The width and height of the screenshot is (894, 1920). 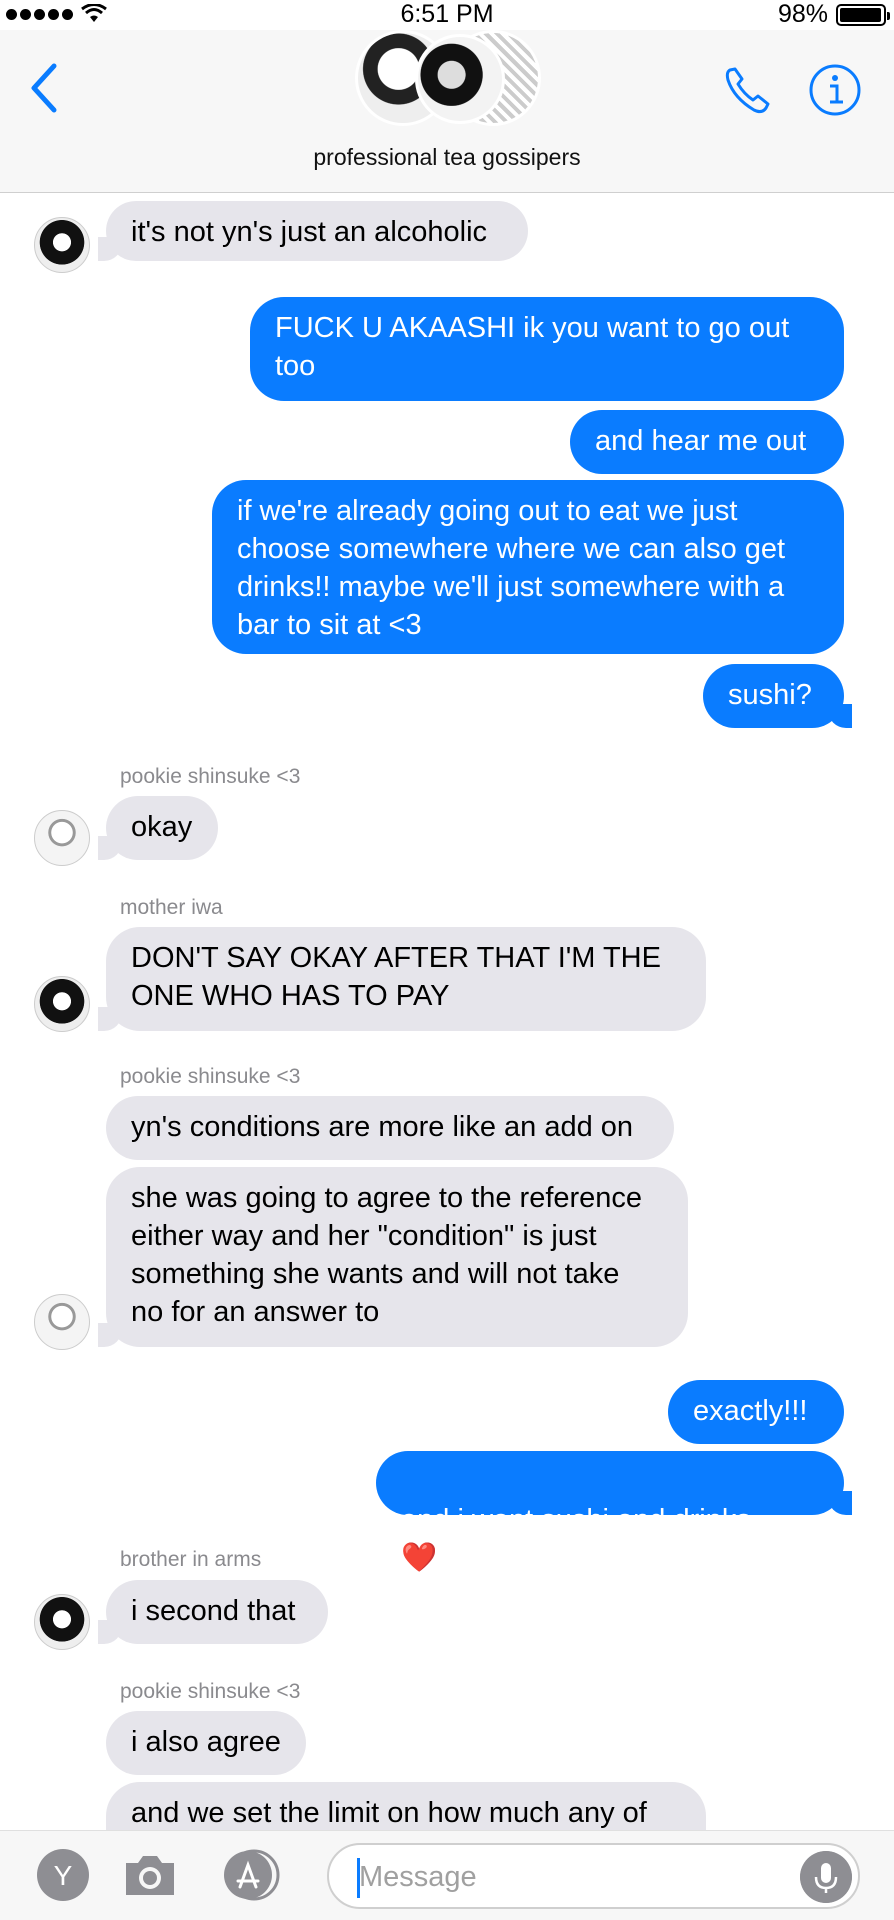 I want to click on info-icon, so click(x=835, y=90).